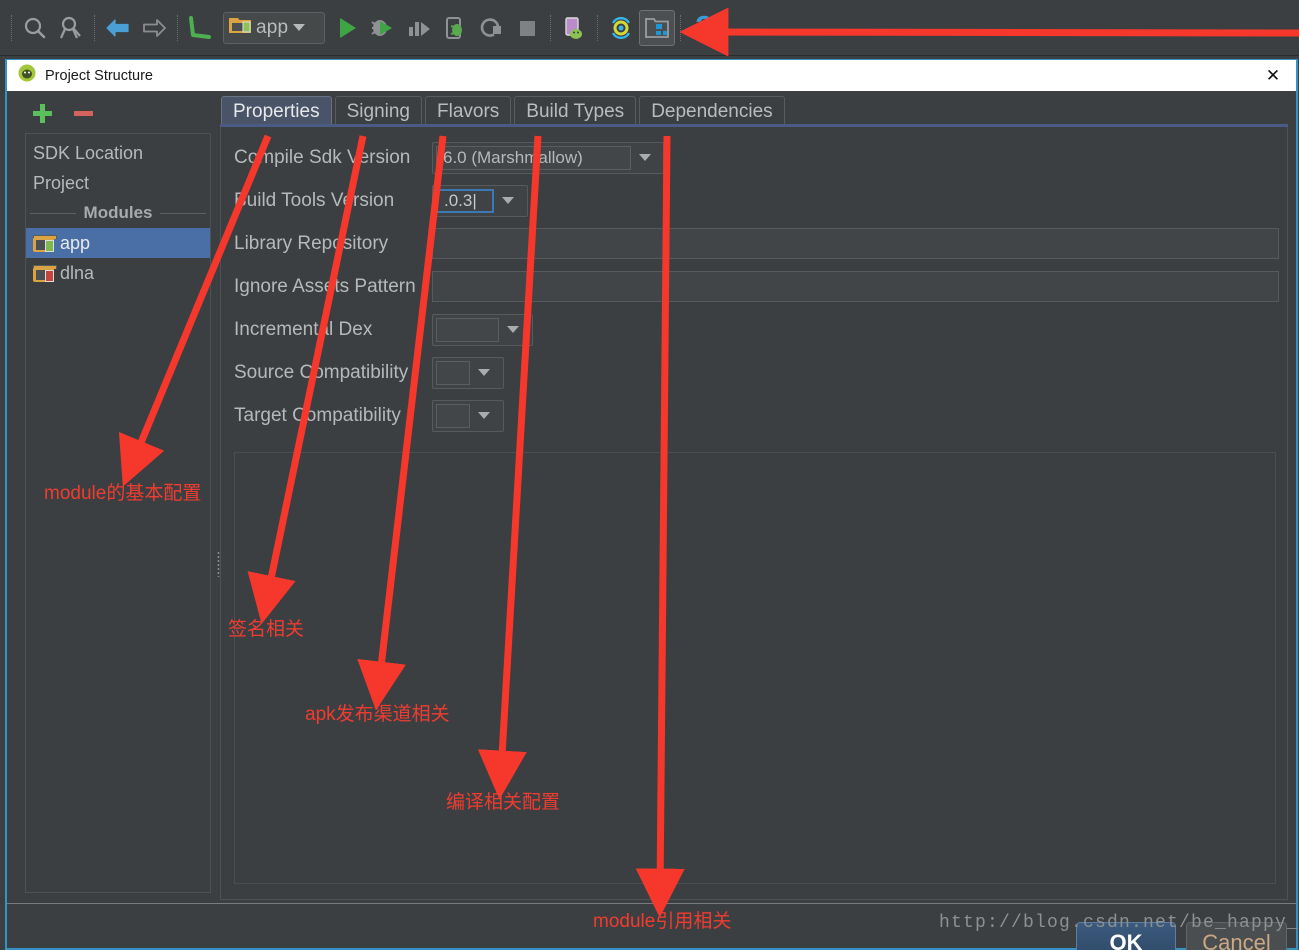  I want to click on main-toolbar: app ?, so click(649, 28).